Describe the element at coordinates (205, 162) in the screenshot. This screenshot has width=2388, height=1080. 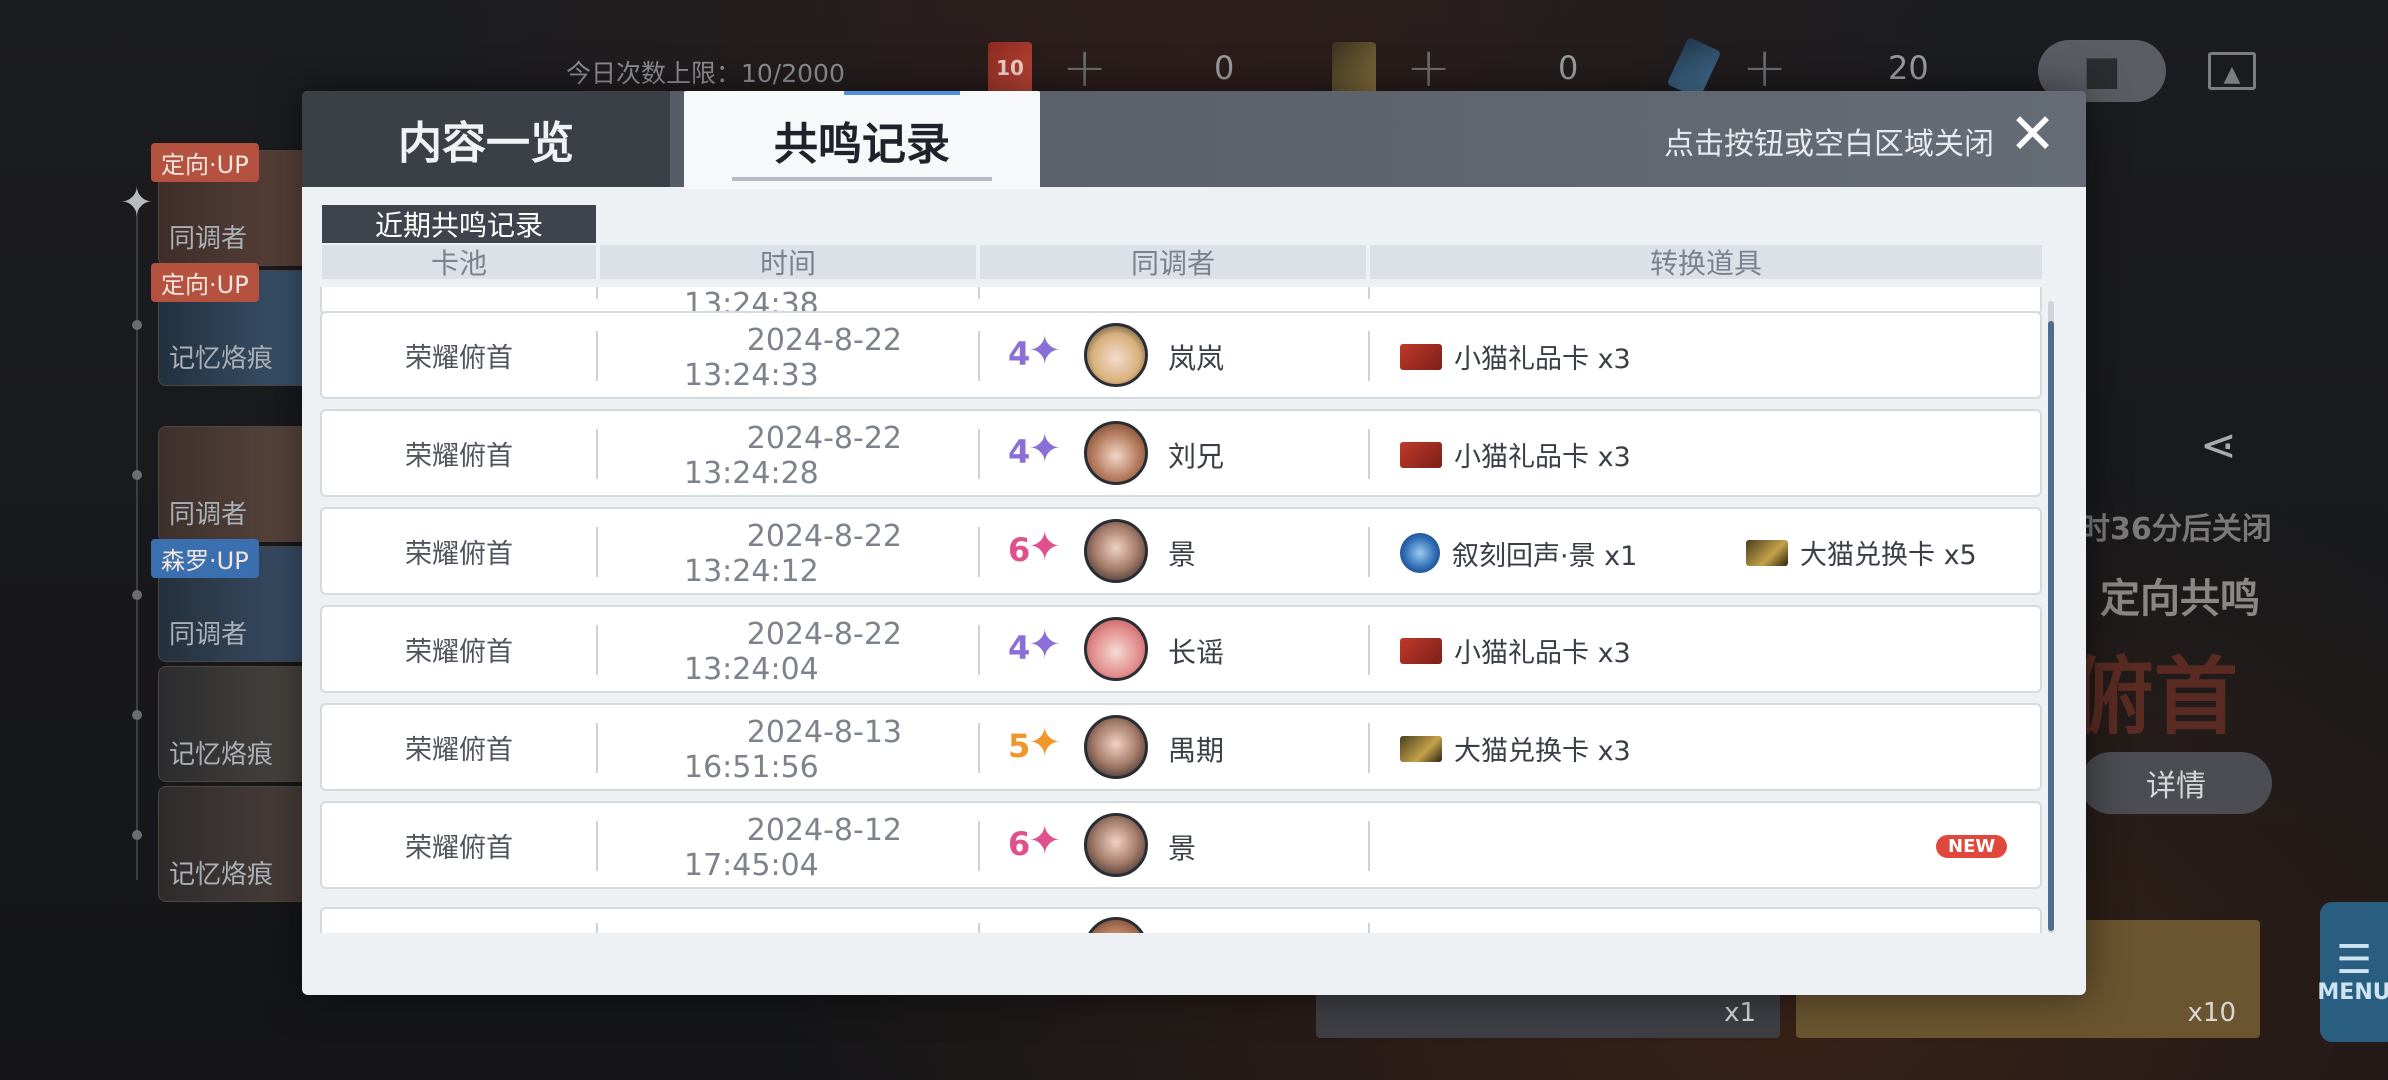
I see `banner-tag: 定向·UP` at that location.